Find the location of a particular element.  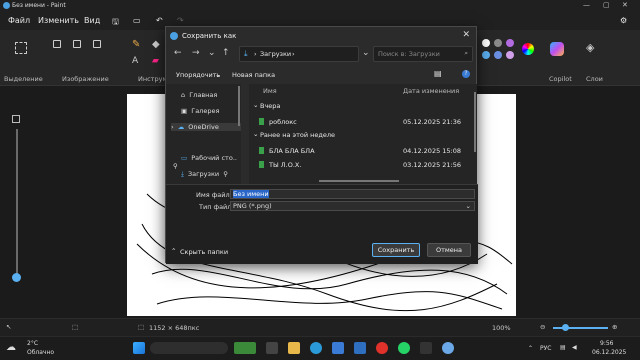

zoom-slider-thumb is located at coordinates (565, 327).